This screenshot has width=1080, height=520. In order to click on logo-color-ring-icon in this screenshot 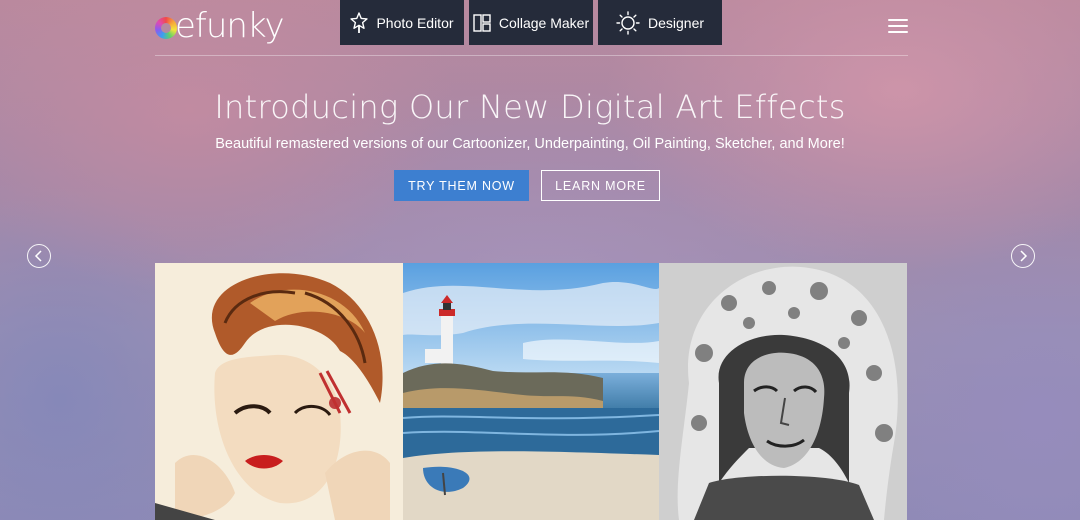, I will do `click(166, 28)`.